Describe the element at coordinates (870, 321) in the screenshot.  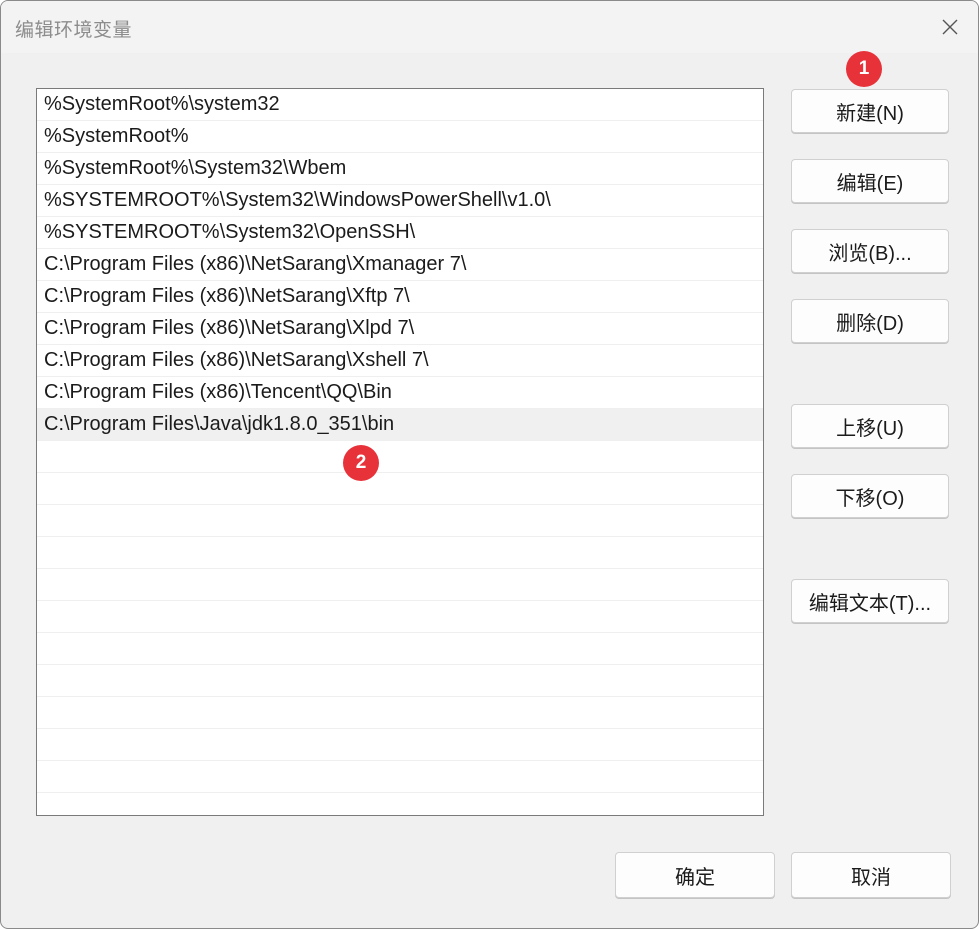
I see `delete-button: 删除(D)` at that location.